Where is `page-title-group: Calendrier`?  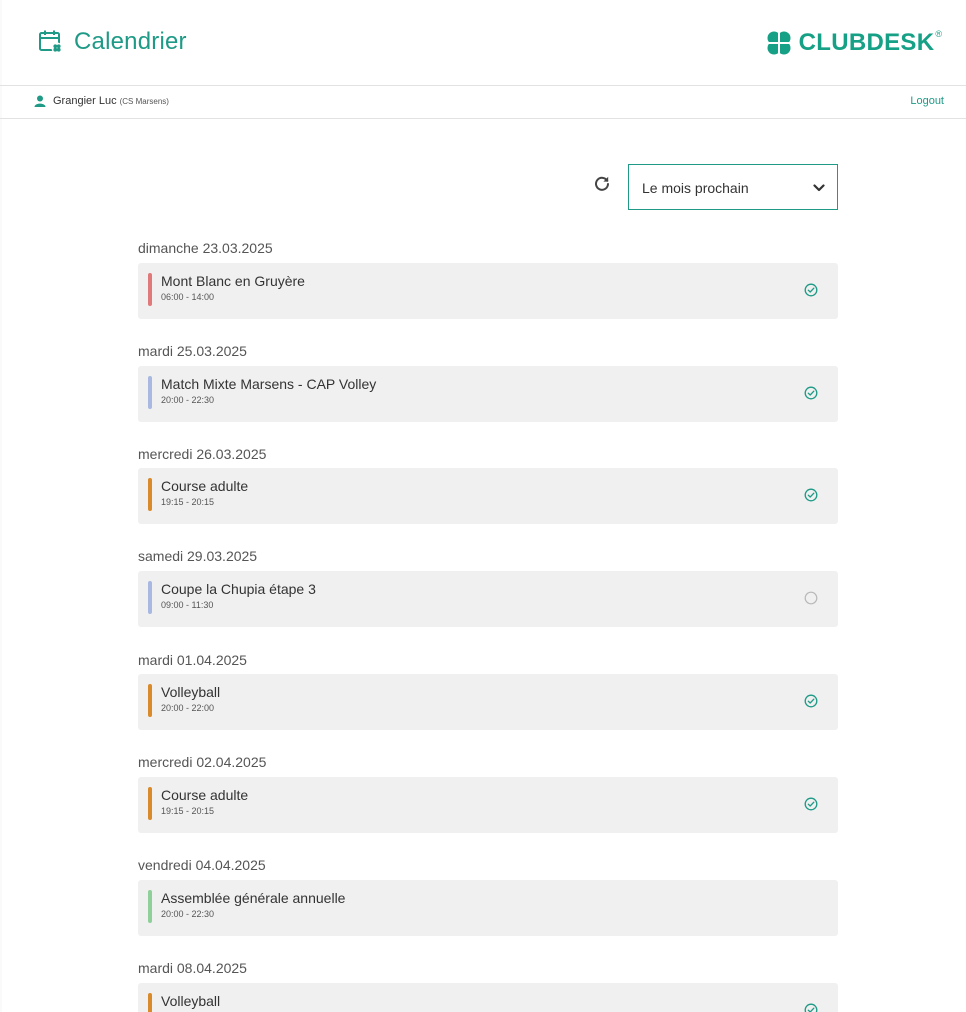 page-title-group: Calendrier is located at coordinates (112, 42).